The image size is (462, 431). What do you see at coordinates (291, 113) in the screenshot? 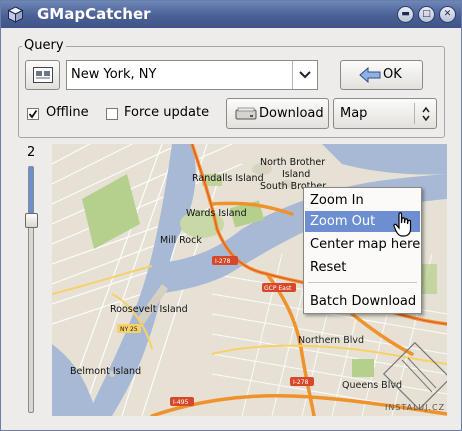
I see `download-label: Download` at bounding box center [291, 113].